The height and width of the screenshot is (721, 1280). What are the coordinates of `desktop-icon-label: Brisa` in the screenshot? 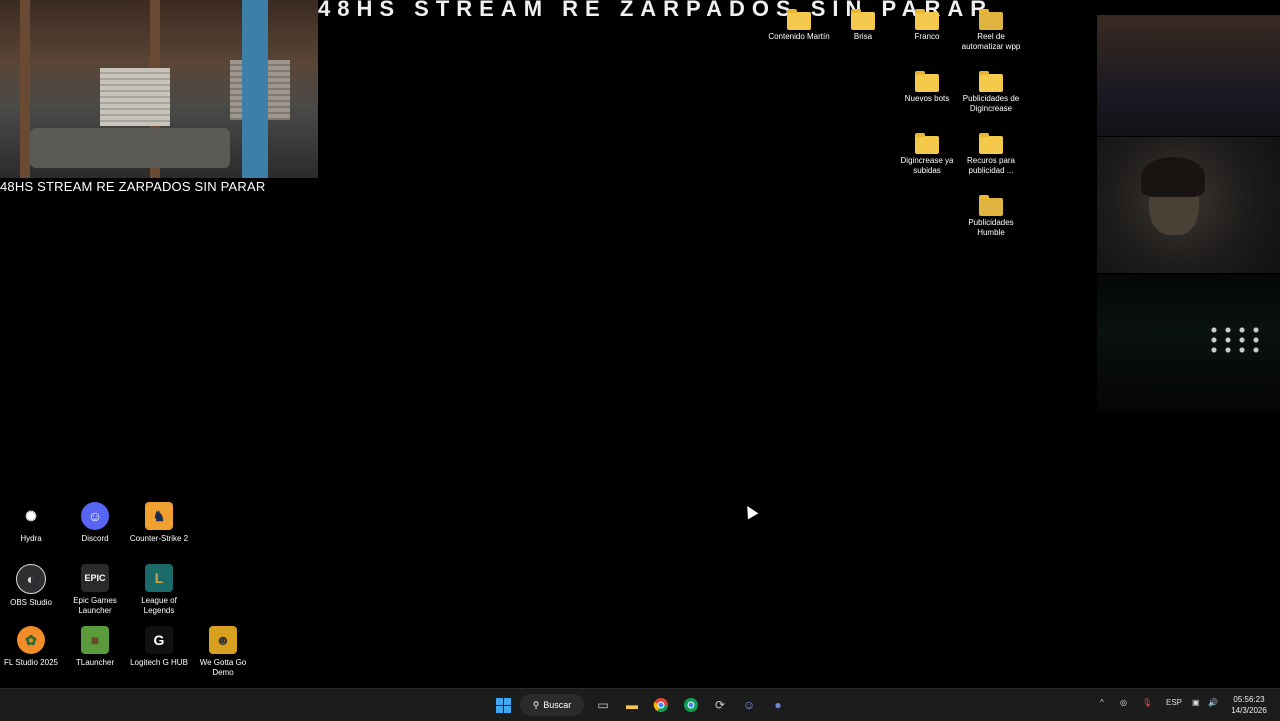 It's located at (863, 36).